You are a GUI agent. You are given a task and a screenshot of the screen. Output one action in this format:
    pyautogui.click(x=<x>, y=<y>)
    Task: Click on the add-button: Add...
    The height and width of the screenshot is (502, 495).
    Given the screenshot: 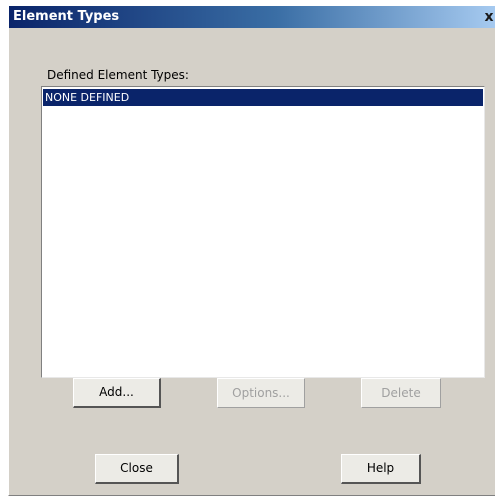 What is the action you would take?
    pyautogui.click(x=117, y=393)
    